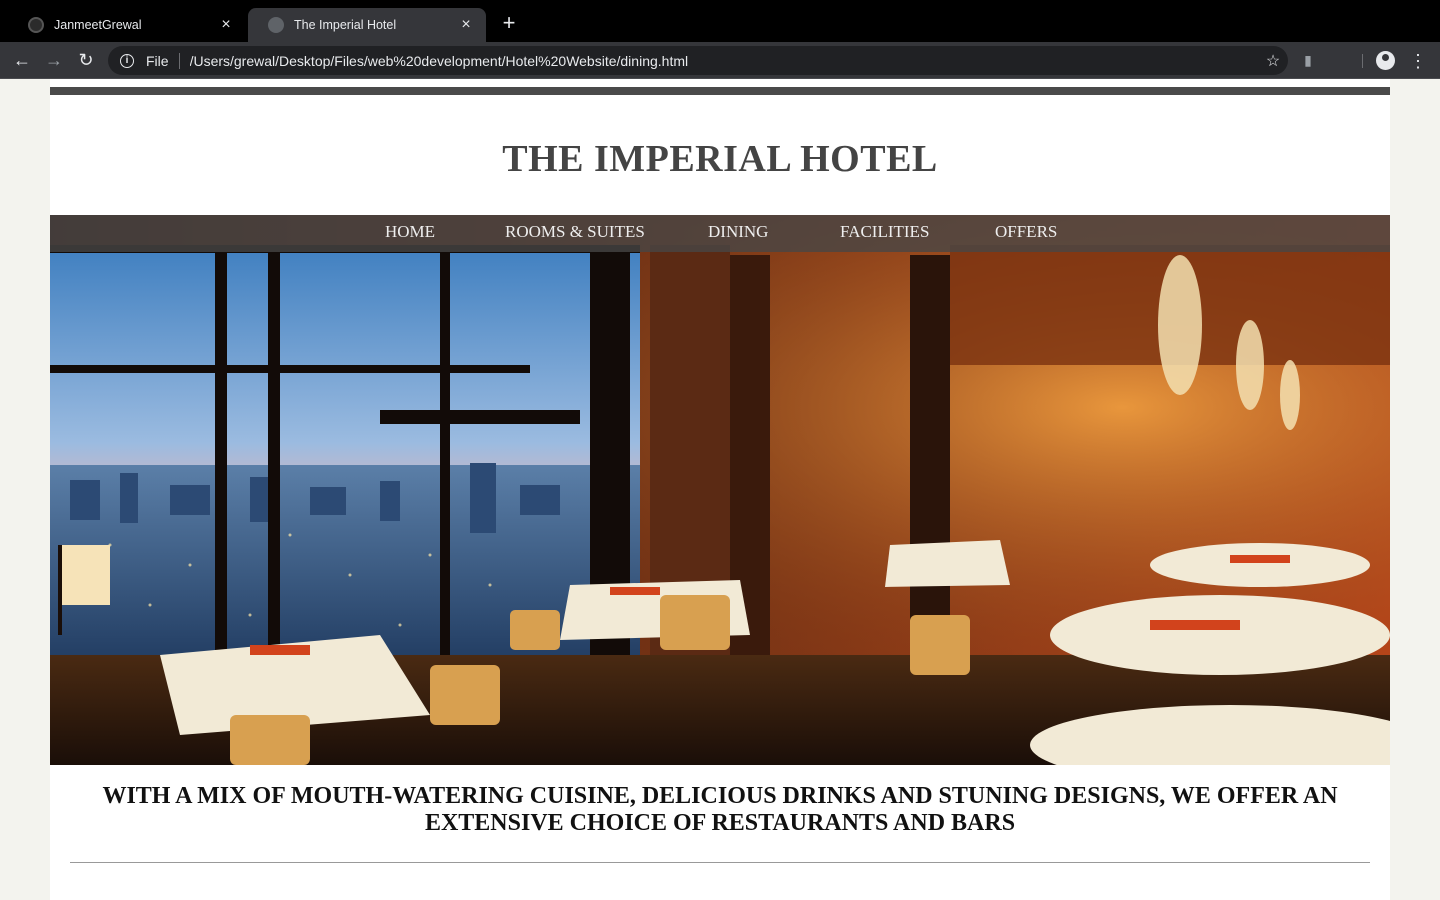  What do you see at coordinates (98, 25) in the screenshot?
I see `tab-title: JanmeetGrewal` at bounding box center [98, 25].